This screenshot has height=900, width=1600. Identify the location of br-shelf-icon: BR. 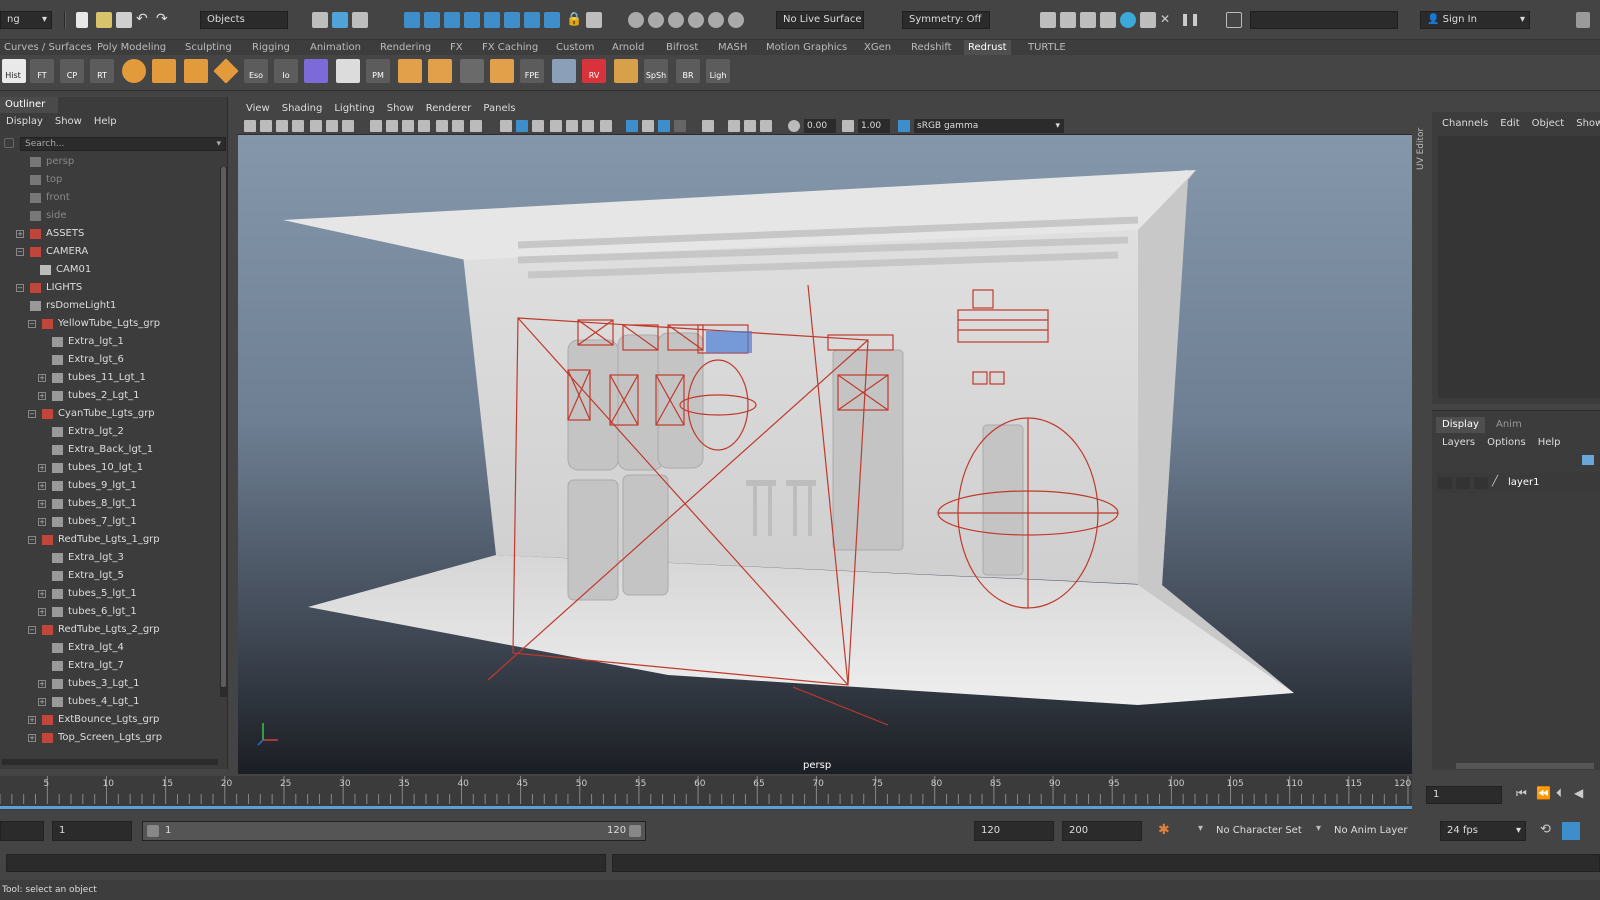
(688, 71).